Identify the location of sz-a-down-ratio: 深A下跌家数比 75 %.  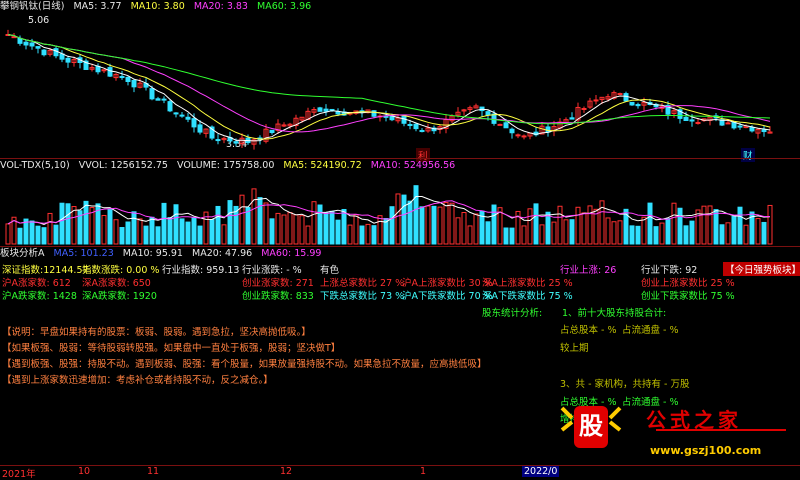
(527, 296).